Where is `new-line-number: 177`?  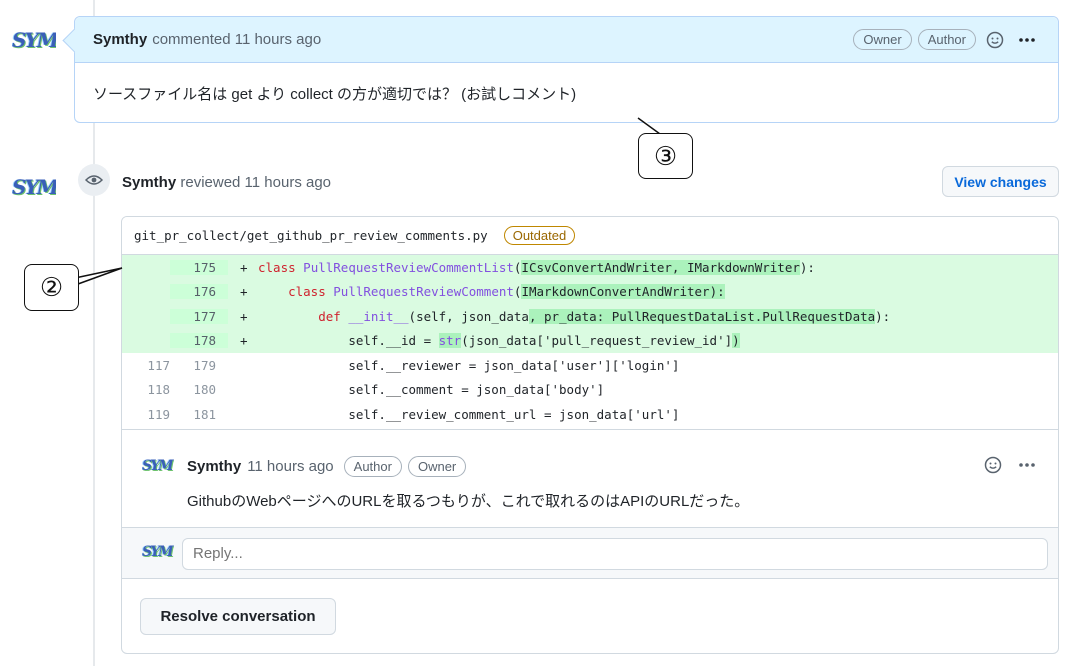 new-line-number: 177 is located at coordinates (199, 316).